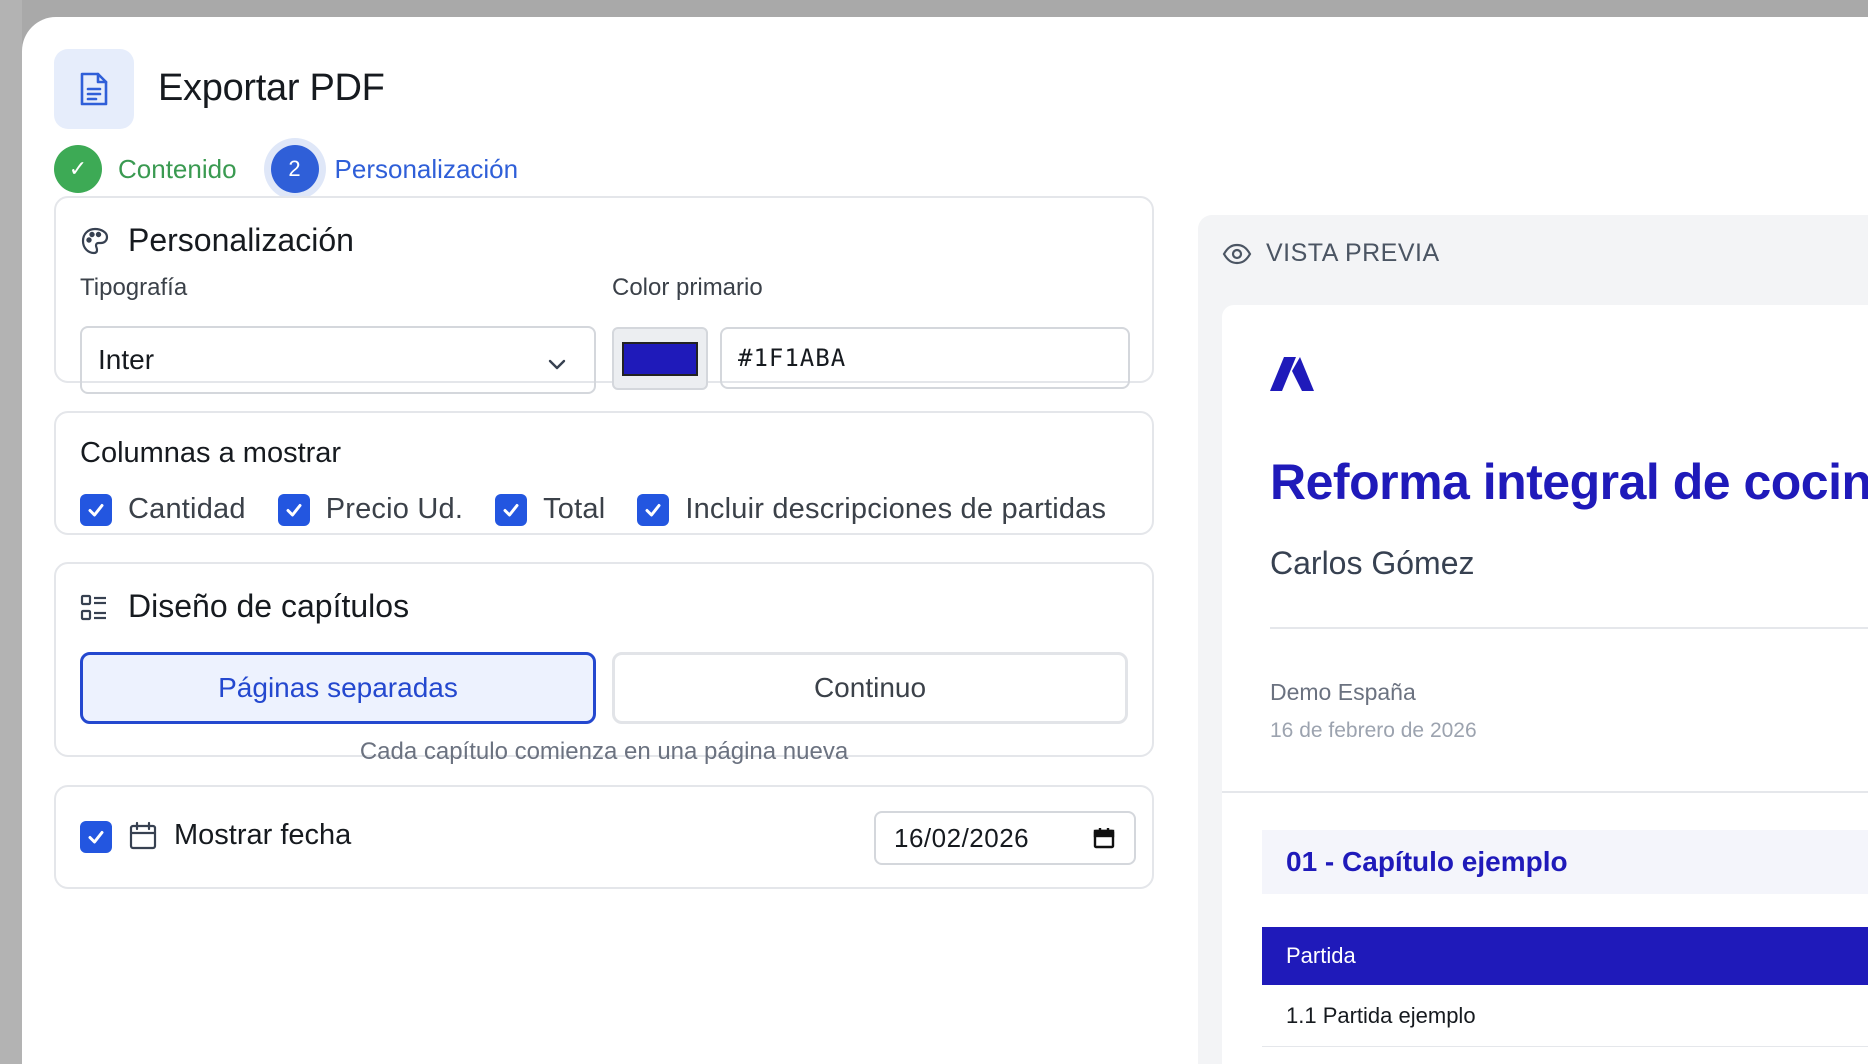  Describe the element at coordinates (1569, 482) in the screenshot. I see `preview-doc-title: Reforma integral de cocina` at that location.